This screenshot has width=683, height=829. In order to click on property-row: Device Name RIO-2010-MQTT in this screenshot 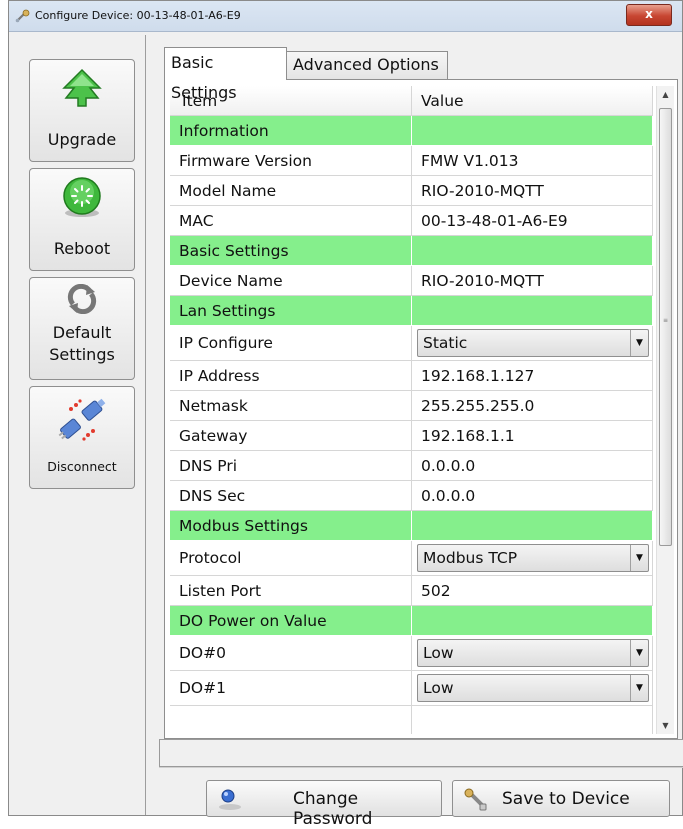, I will do `click(411, 281)`.